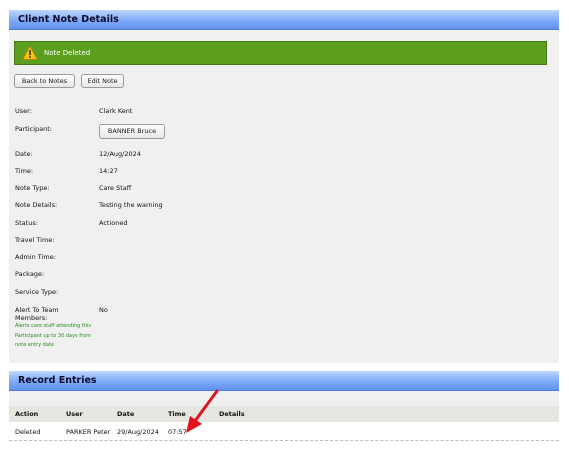 The width and height of the screenshot is (569, 461). I want to click on table-row-divider, so click(284, 440).